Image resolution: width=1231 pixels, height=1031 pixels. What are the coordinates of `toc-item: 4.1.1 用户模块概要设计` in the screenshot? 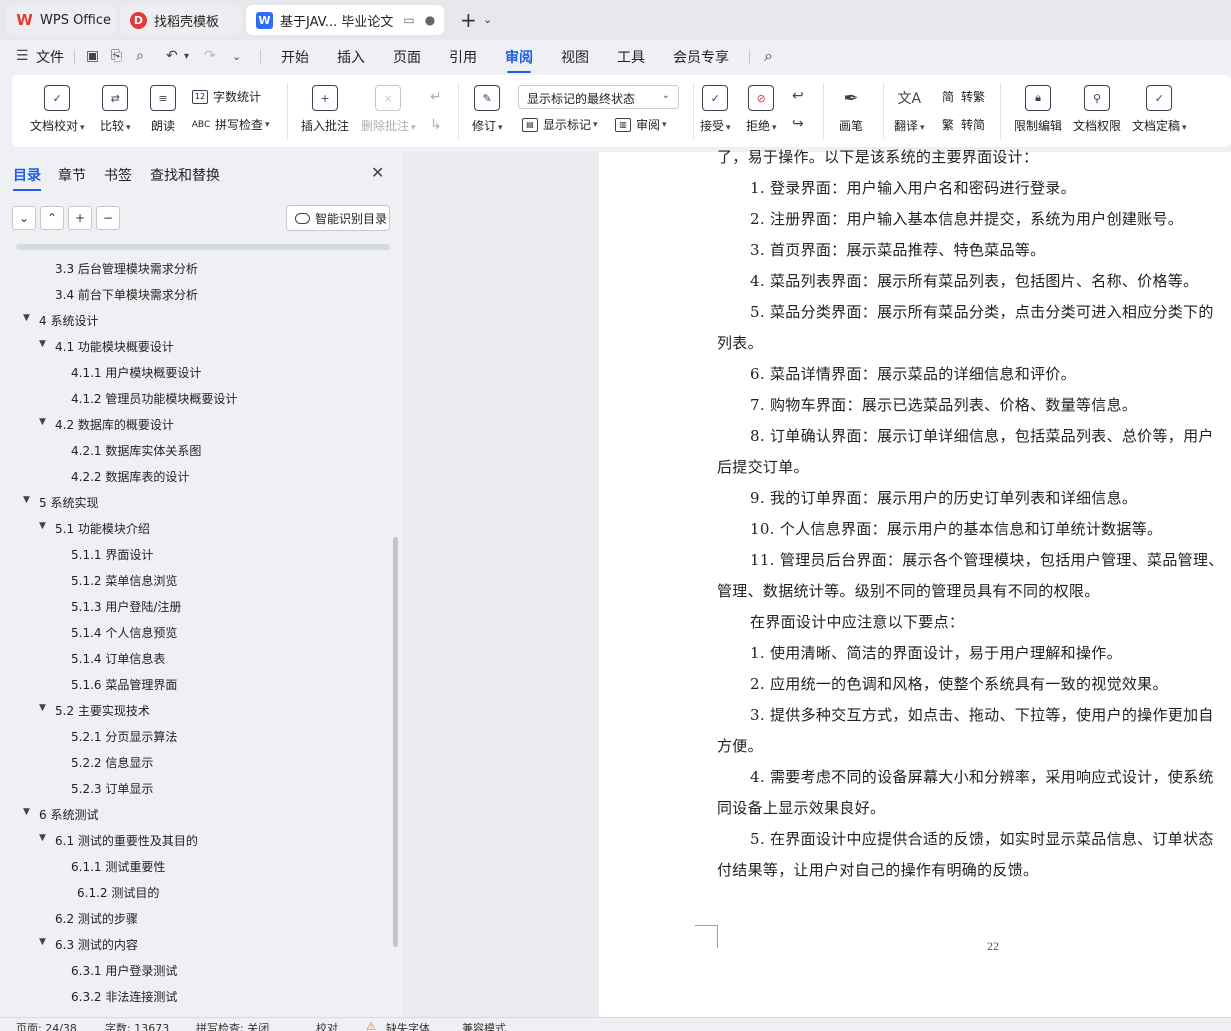 It's located at (136, 372).